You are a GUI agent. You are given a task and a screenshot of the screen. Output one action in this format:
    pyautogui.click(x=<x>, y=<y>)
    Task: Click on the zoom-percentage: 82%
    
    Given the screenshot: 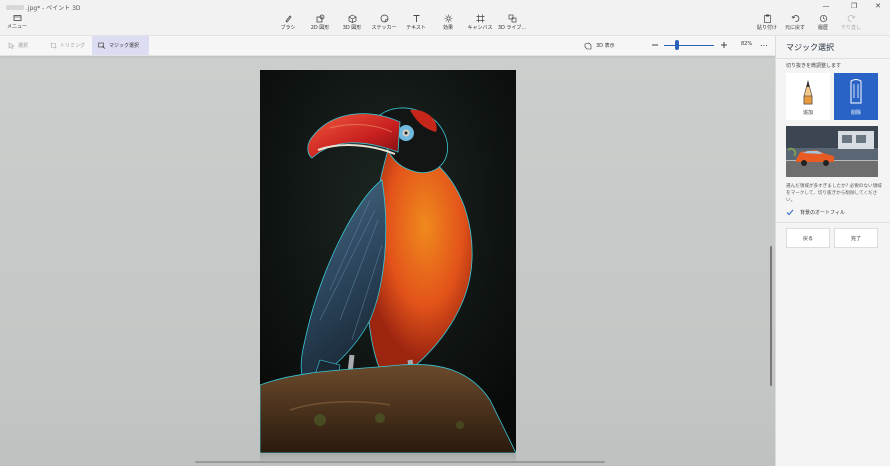 What is the action you would take?
    pyautogui.click(x=747, y=44)
    